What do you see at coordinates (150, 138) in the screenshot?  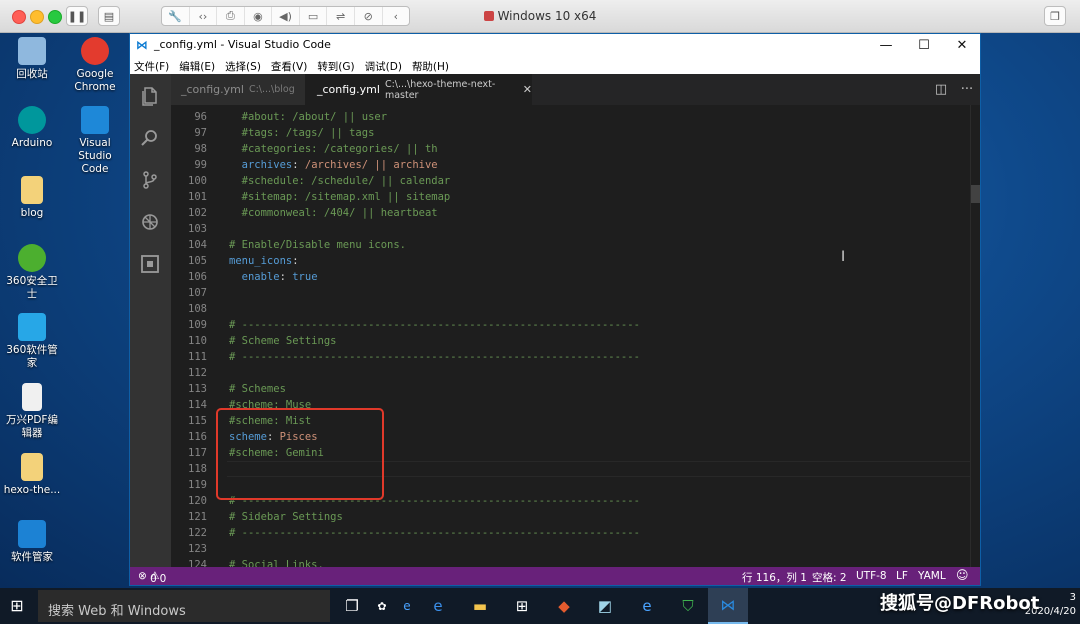 I see `search-icon` at bounding box center [150, 138].